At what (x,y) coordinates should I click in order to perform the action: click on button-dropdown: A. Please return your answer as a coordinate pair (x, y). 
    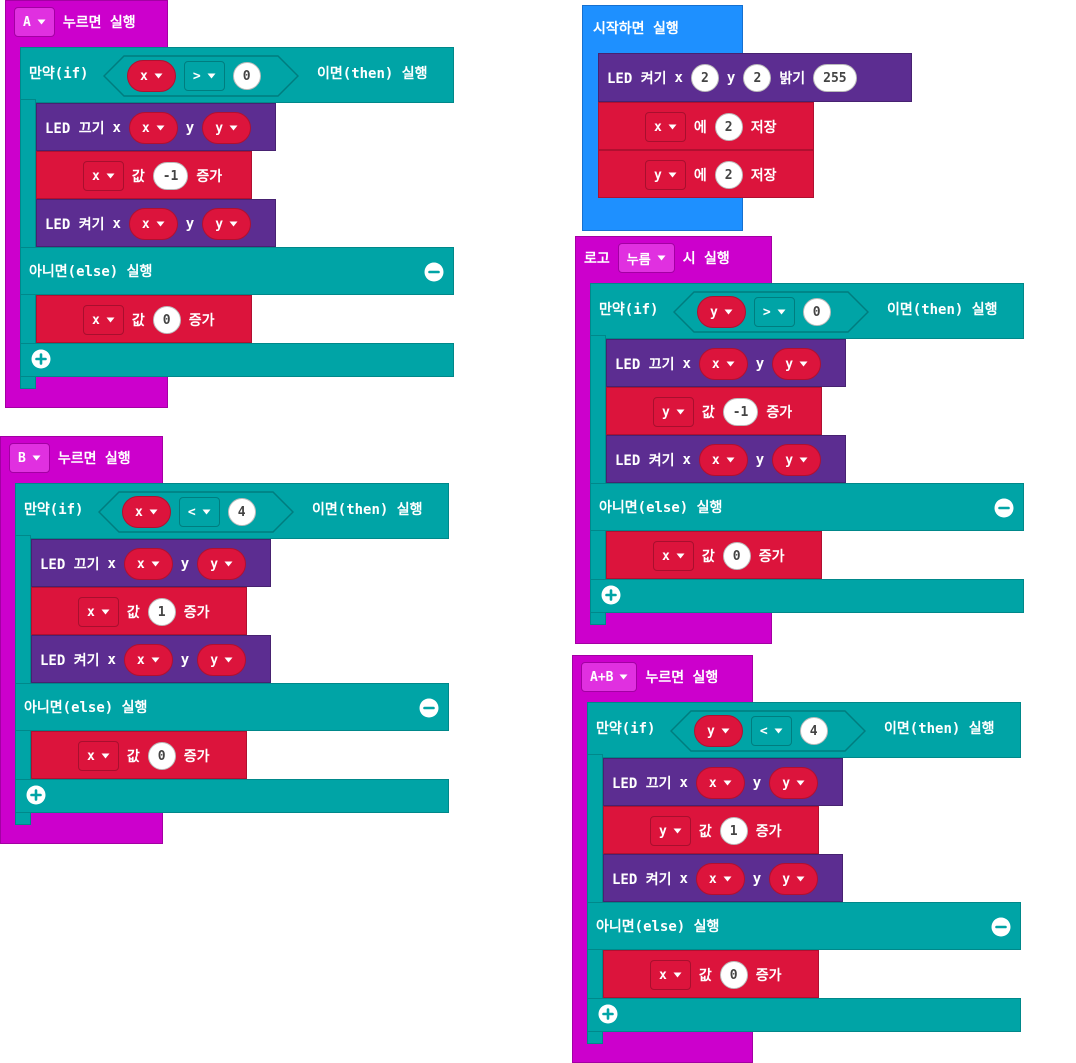
    Looking at the image, I should click on (34, 22).